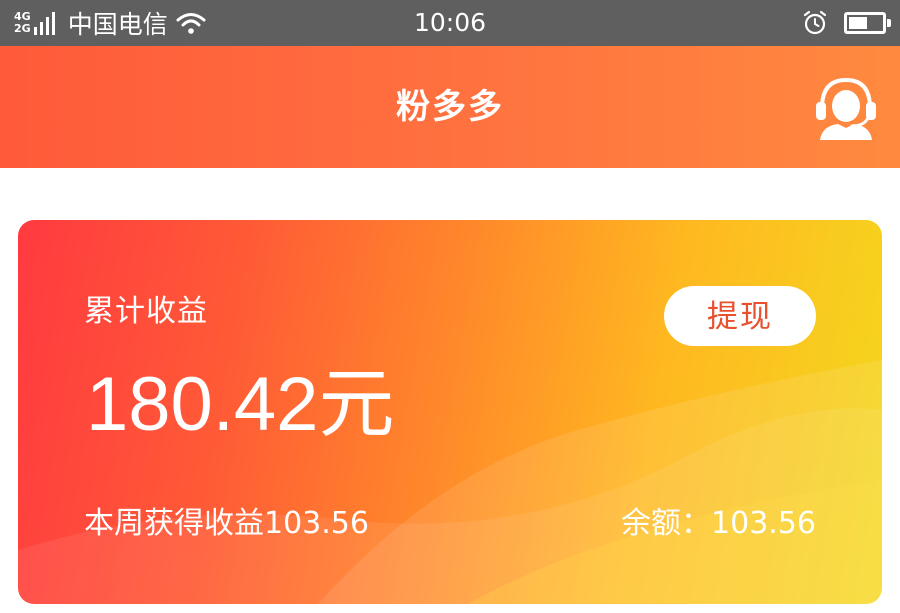  I want to click on status-bar-right, so click(846, 23).